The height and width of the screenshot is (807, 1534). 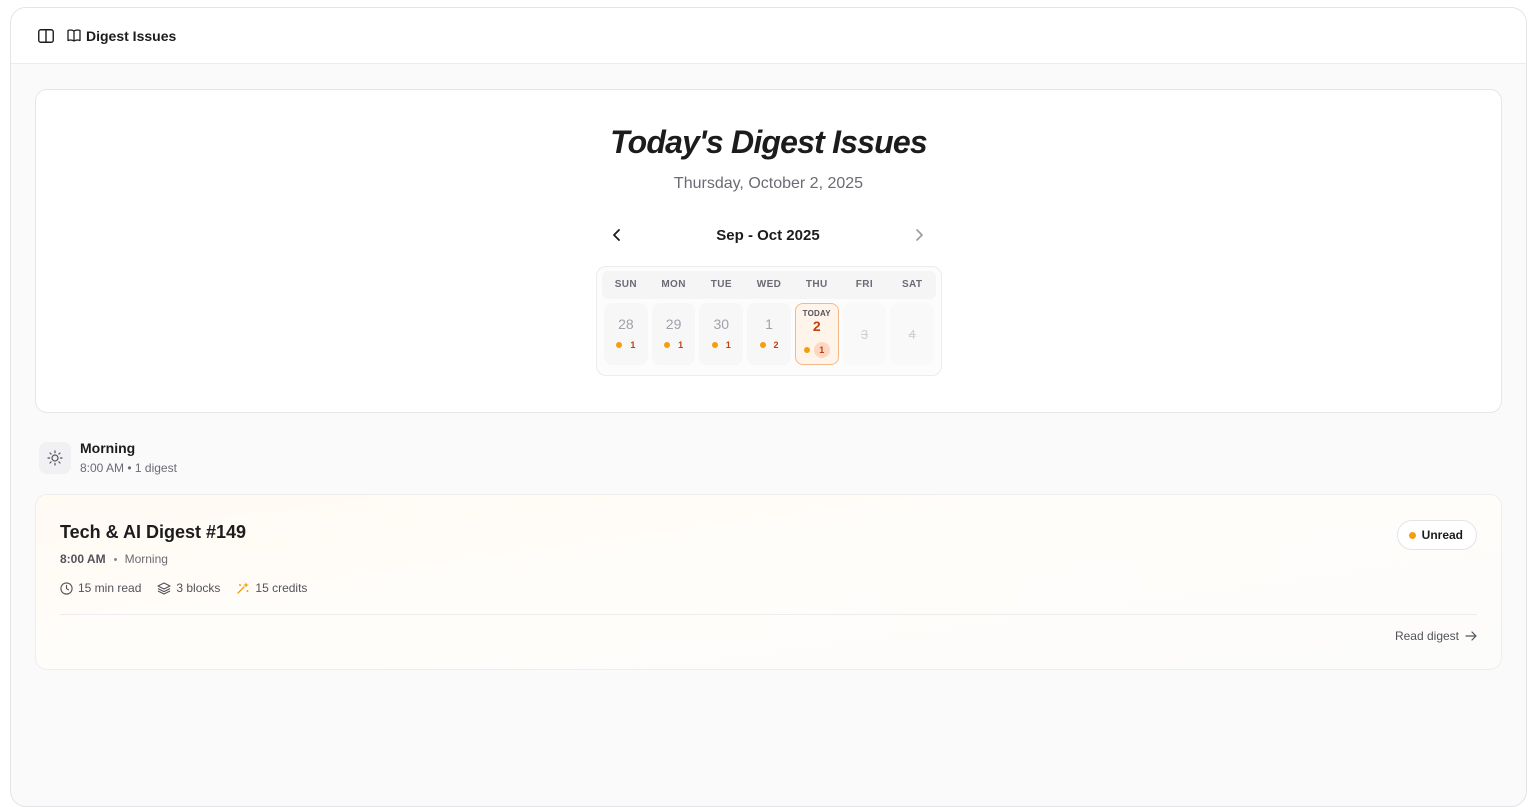 What do you see at coordinates (626, 334) in the screenshot?
I see `calendar-day: 28 1` at bounding box center [626, 334].